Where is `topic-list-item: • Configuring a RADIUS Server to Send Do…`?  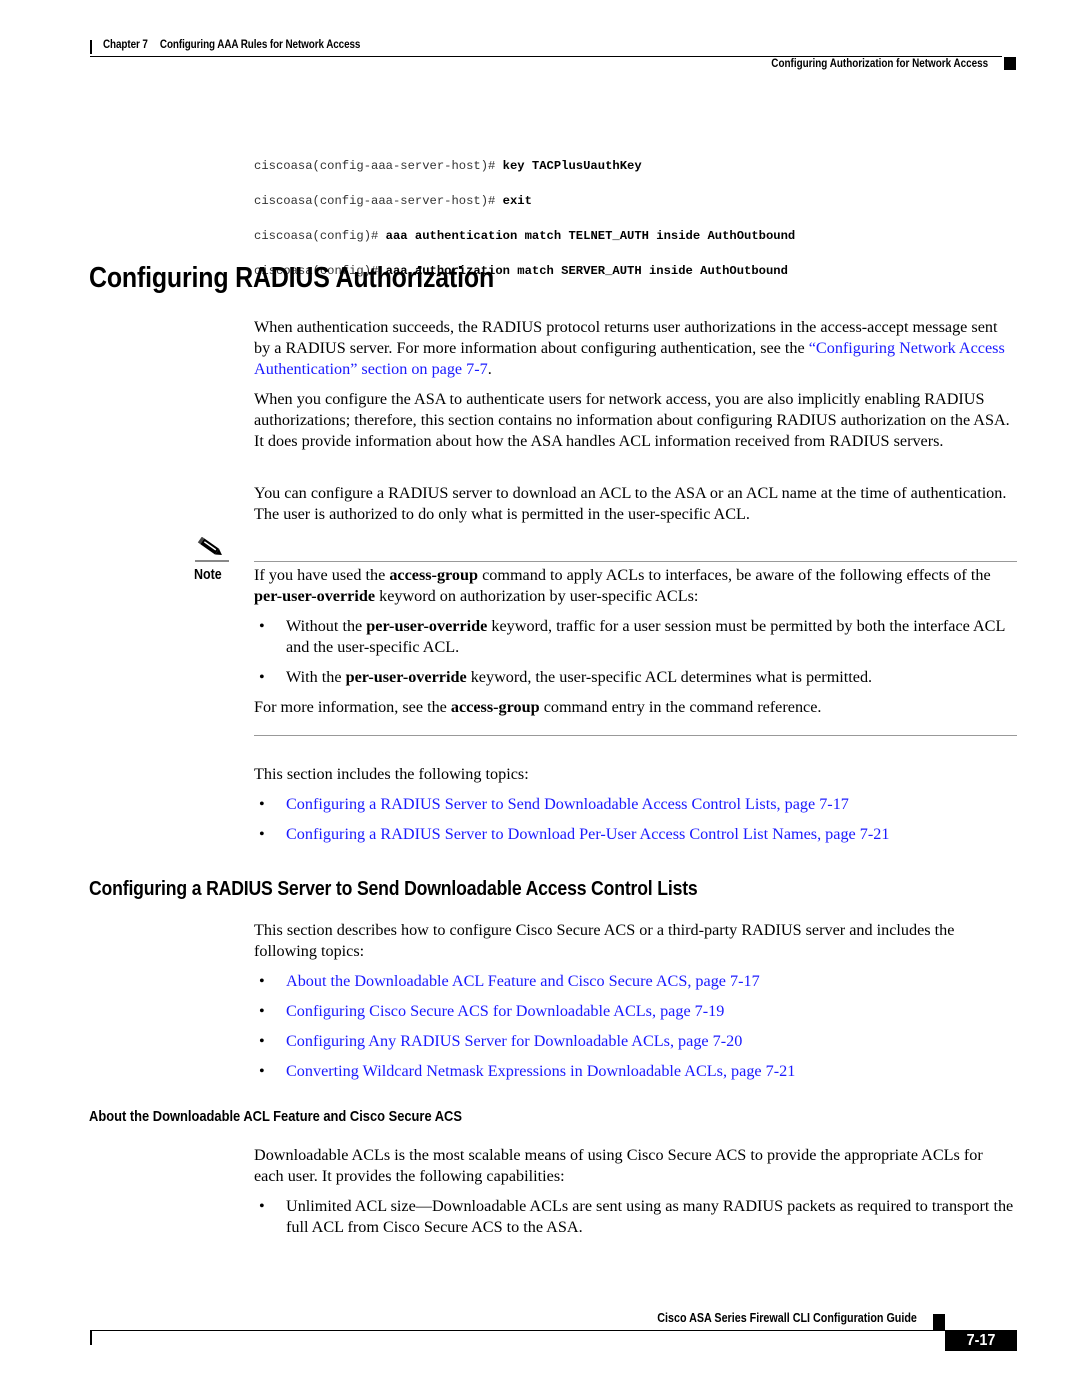
topic-list-item: • Configuring a RADIUS Server to Send Do… is located at coordinates (635, 804).